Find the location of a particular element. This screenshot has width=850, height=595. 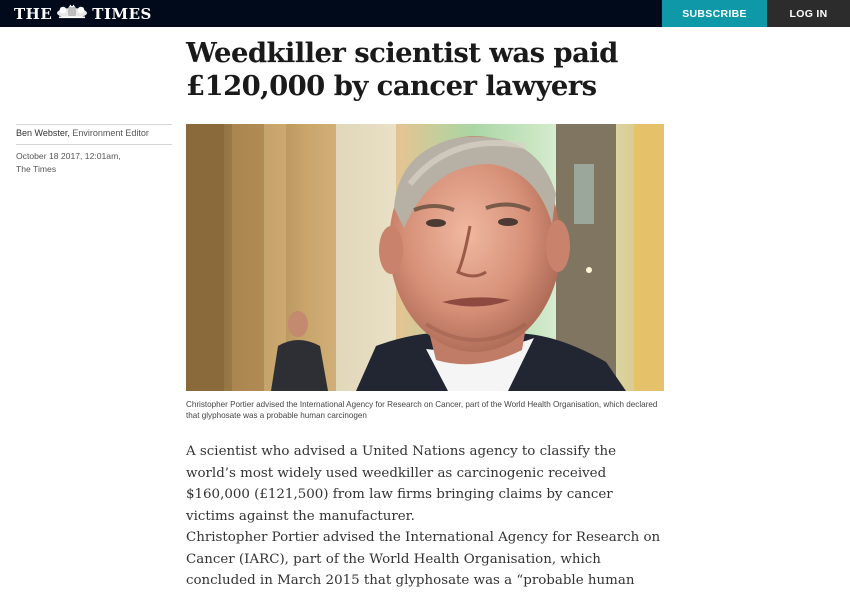

the-times-logo: THE TIMES is located at coordinates (83, 13).